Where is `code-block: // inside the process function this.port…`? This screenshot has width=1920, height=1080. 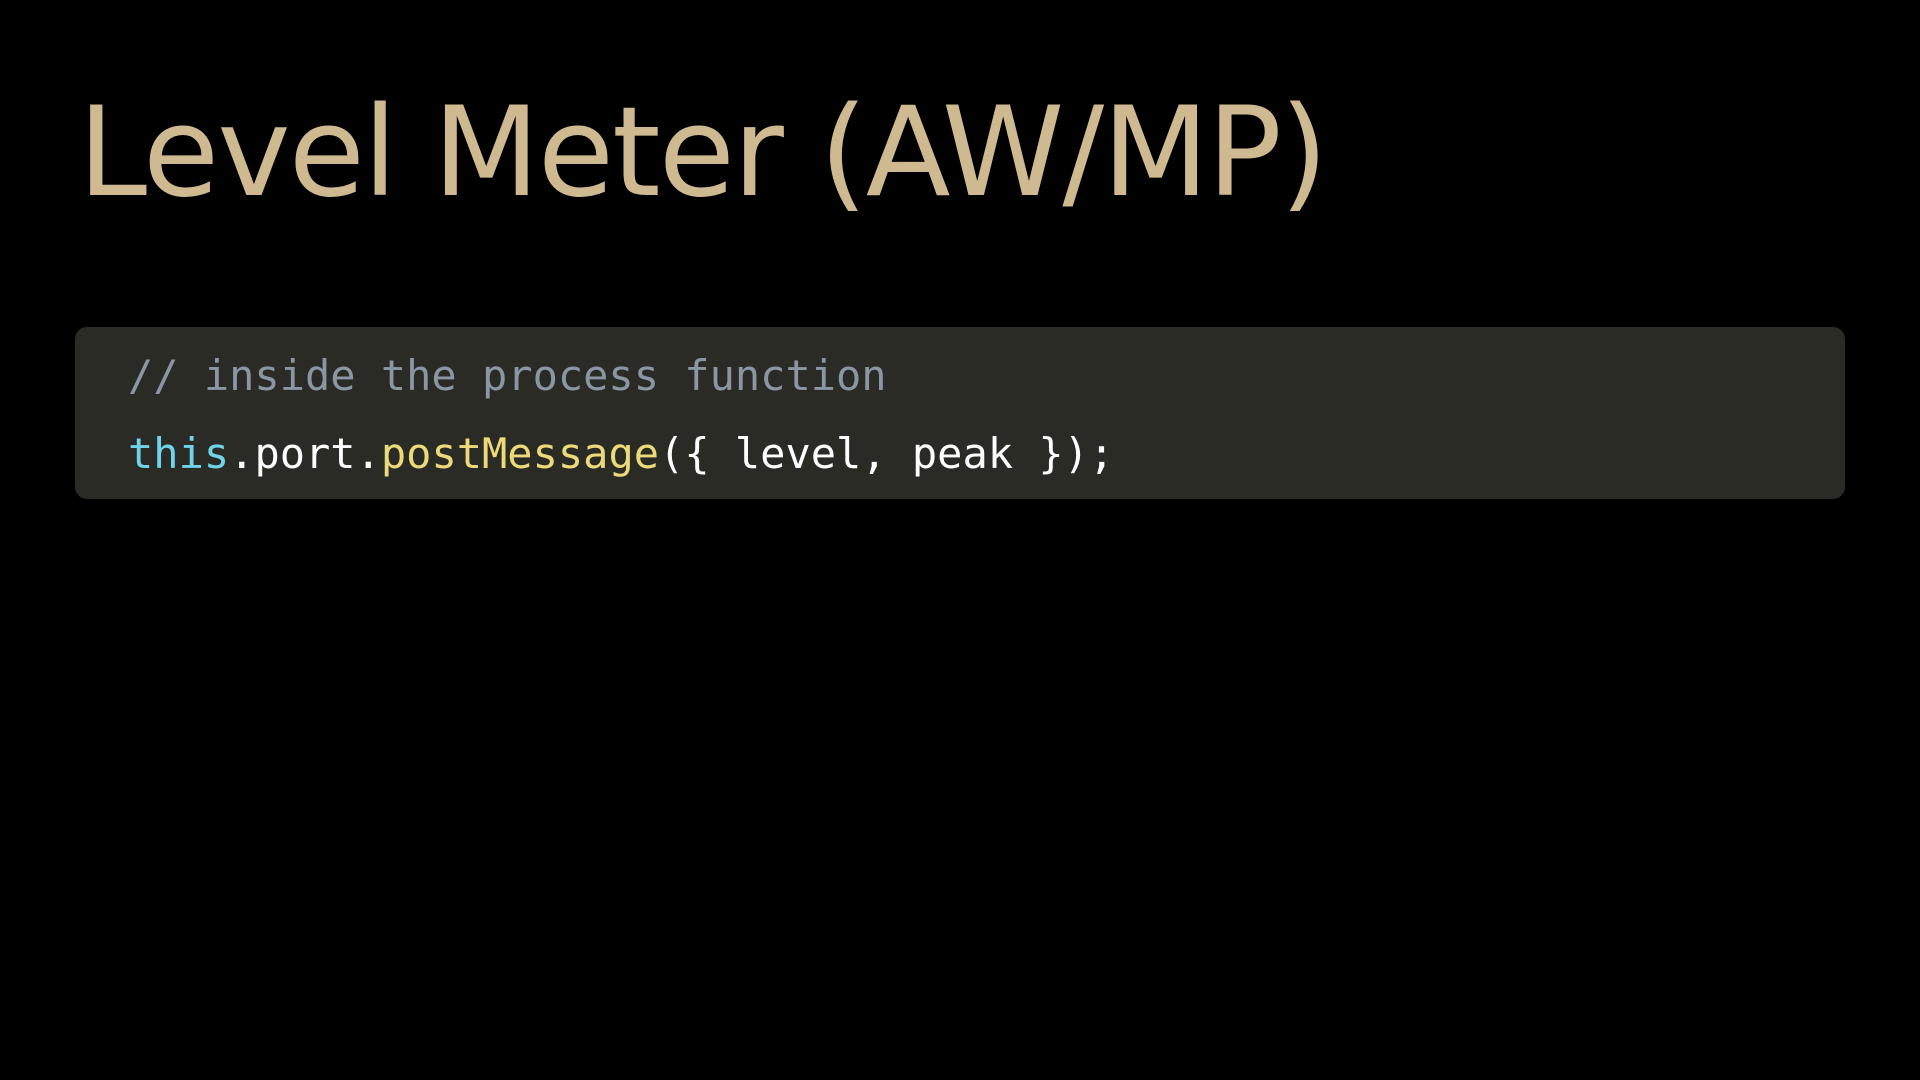
code-block: // inside the process function this.port… is located at coordinates (960, 413).